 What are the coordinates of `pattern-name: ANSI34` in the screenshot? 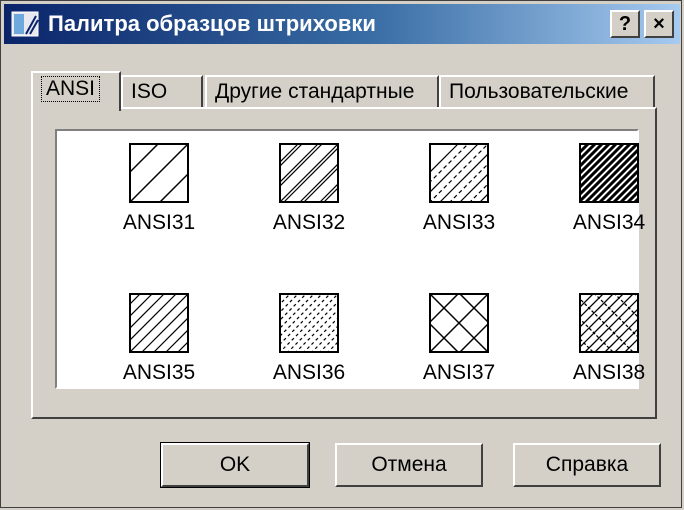 It's located at (609, 222).